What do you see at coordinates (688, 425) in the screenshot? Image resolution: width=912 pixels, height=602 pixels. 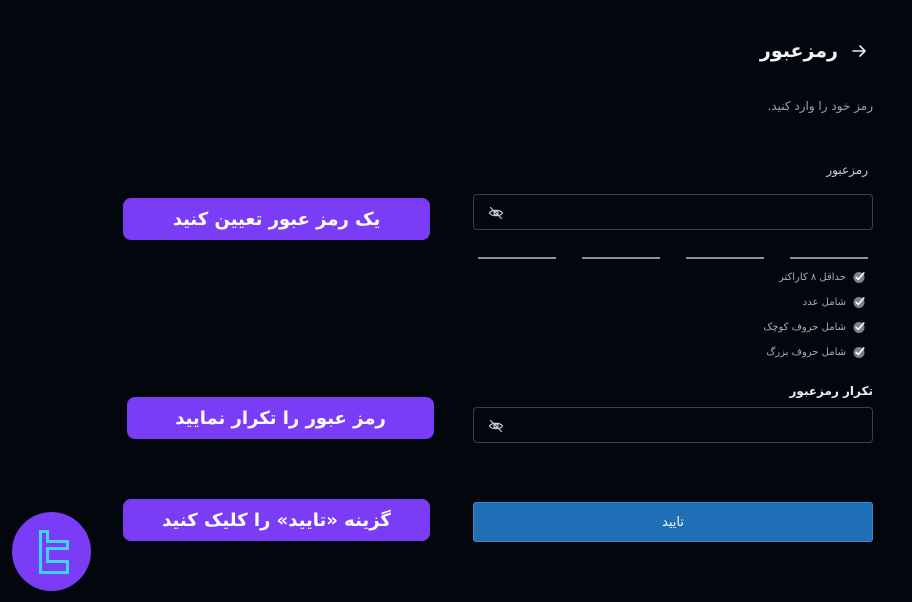 I see `confirm-password-input` at bounding box center [688, 425].